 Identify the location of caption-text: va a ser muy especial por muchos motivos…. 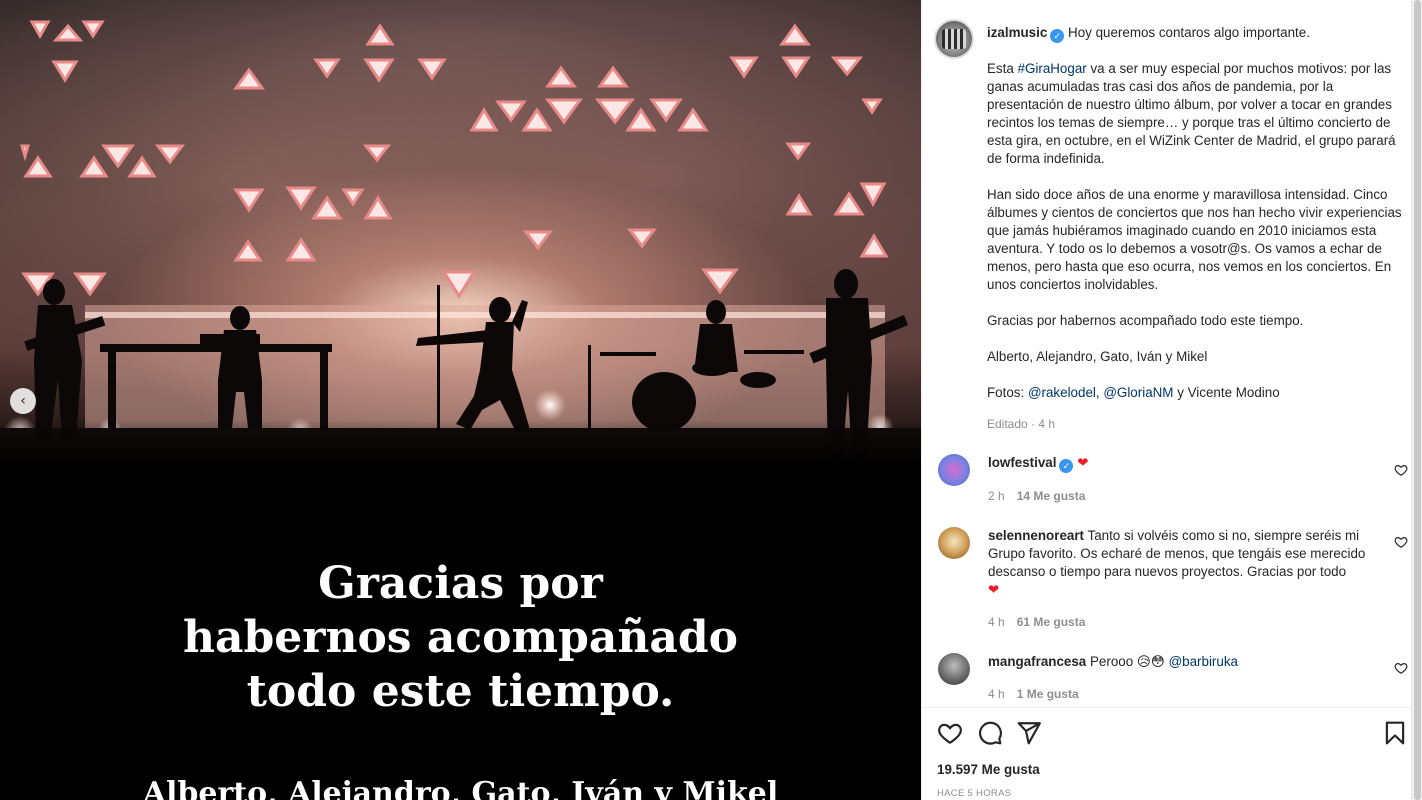
(1191, 113).